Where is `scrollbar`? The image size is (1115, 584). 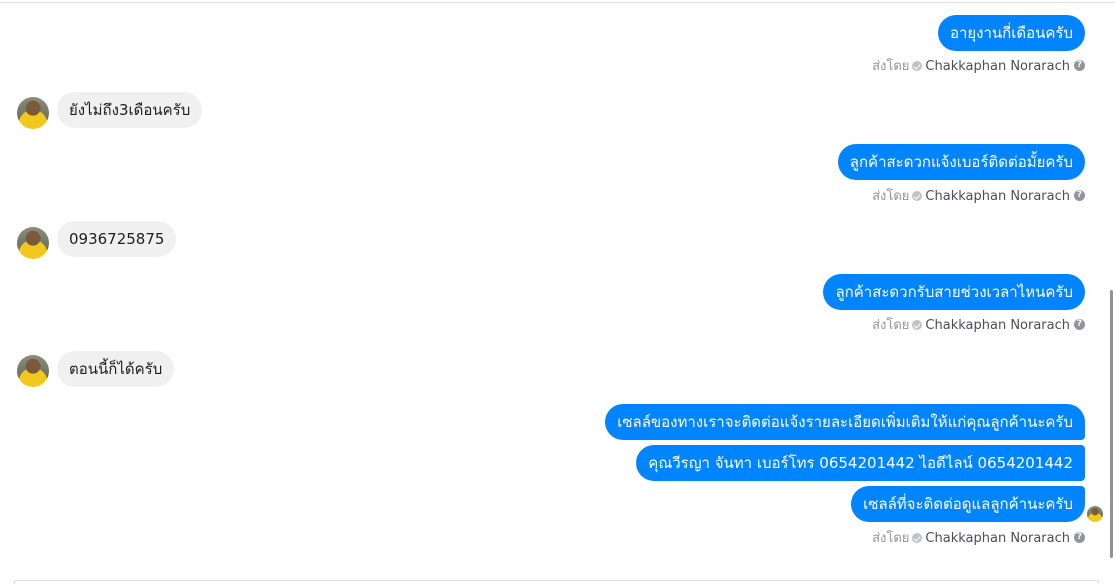 scrollbar is located at coordinates (1111, 424).